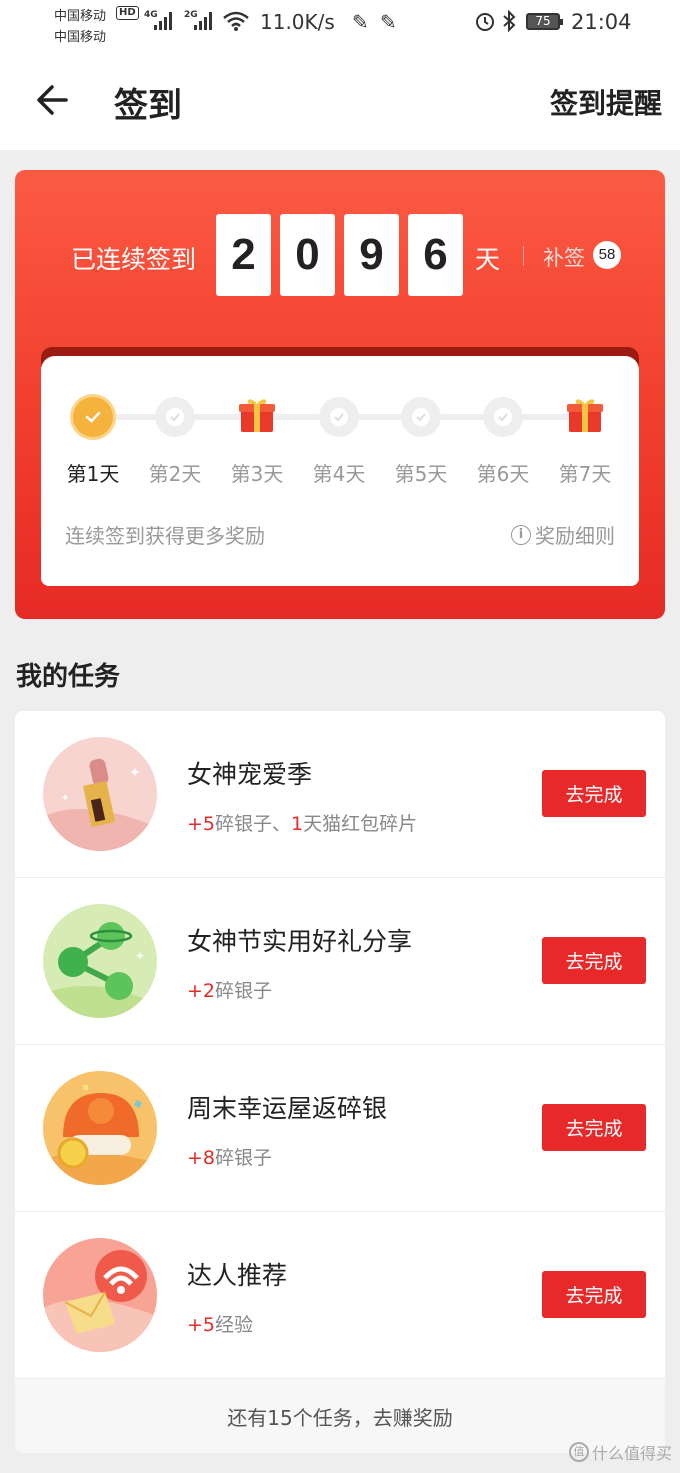  Describe the element at coordinates (134, 259) in the screenshot. I see `streak-label: 已连续签到` at that location.